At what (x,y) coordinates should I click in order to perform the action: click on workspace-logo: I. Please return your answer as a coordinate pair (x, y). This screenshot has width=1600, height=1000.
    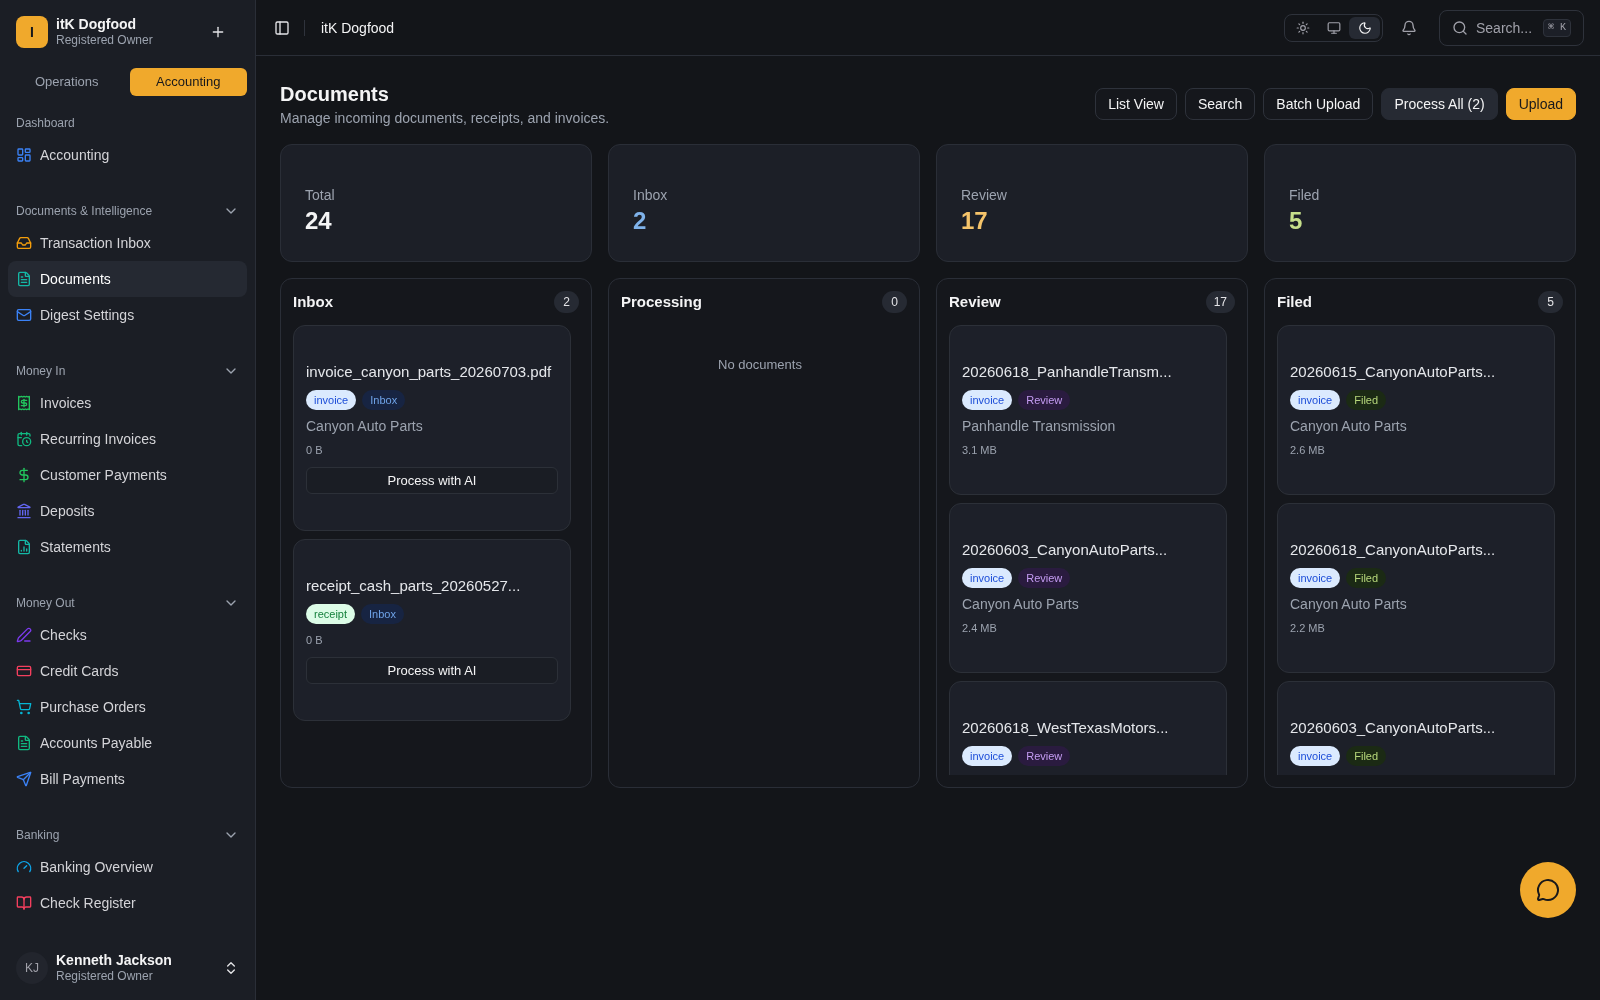
    Looking at the image, I should click on (32, 32).